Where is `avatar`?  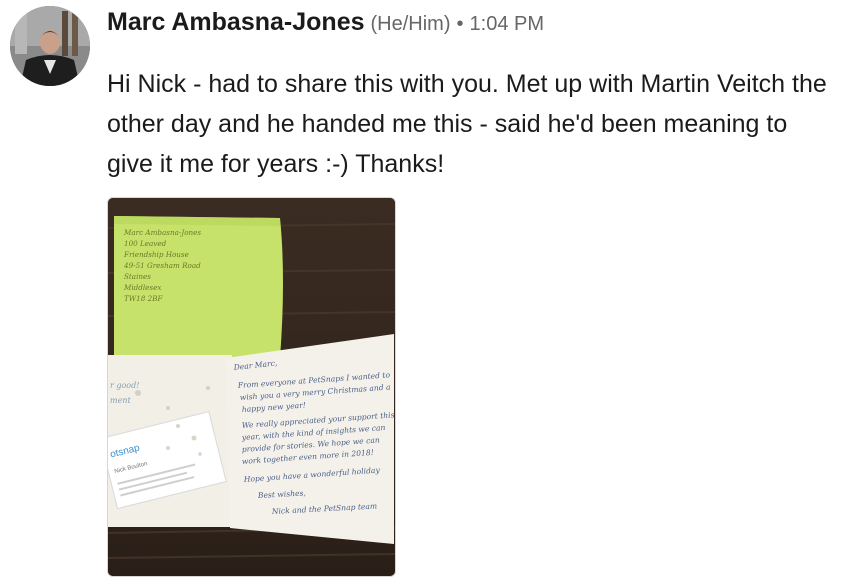 avatar is located at coordinates (50, 46).